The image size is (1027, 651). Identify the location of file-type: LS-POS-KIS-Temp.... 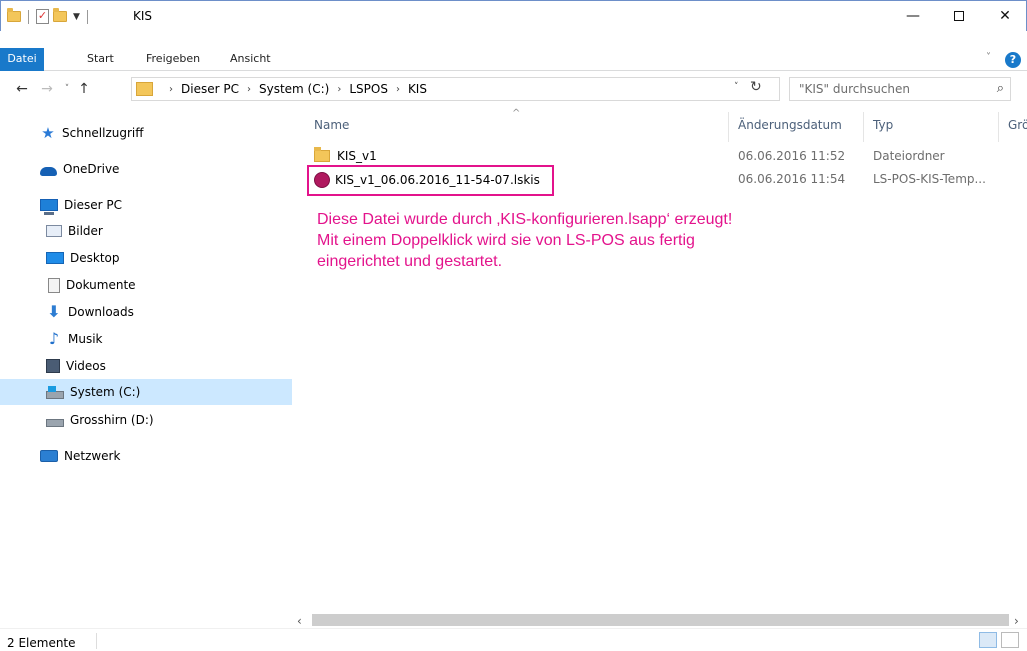
(929, 179).